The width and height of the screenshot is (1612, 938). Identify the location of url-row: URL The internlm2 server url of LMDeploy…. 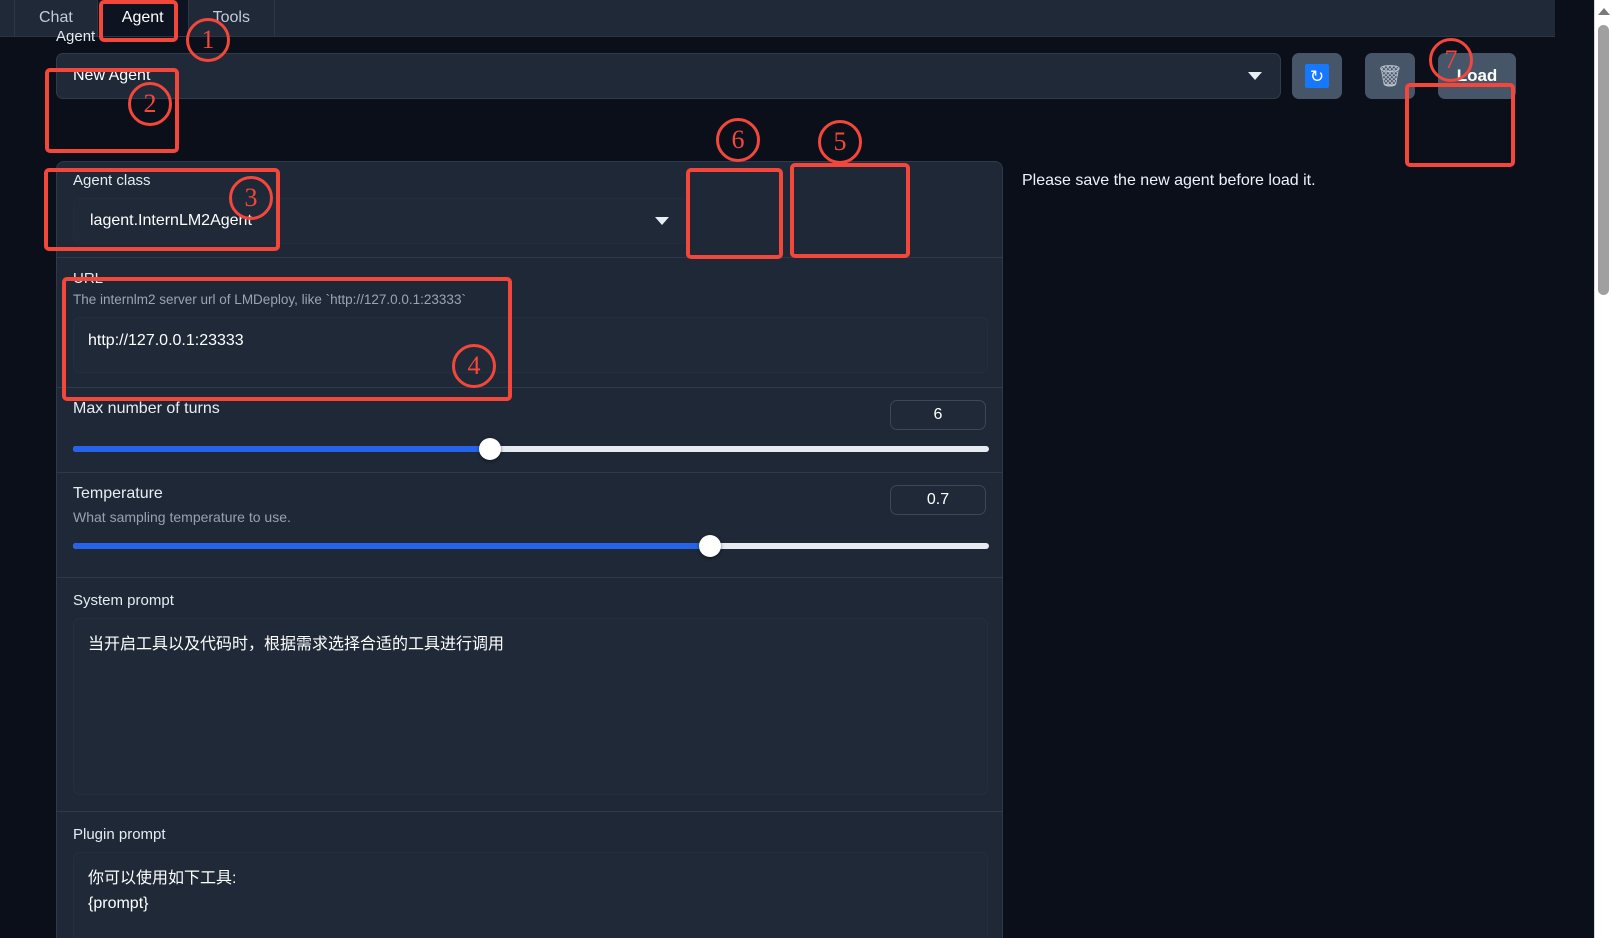
(529, 323).